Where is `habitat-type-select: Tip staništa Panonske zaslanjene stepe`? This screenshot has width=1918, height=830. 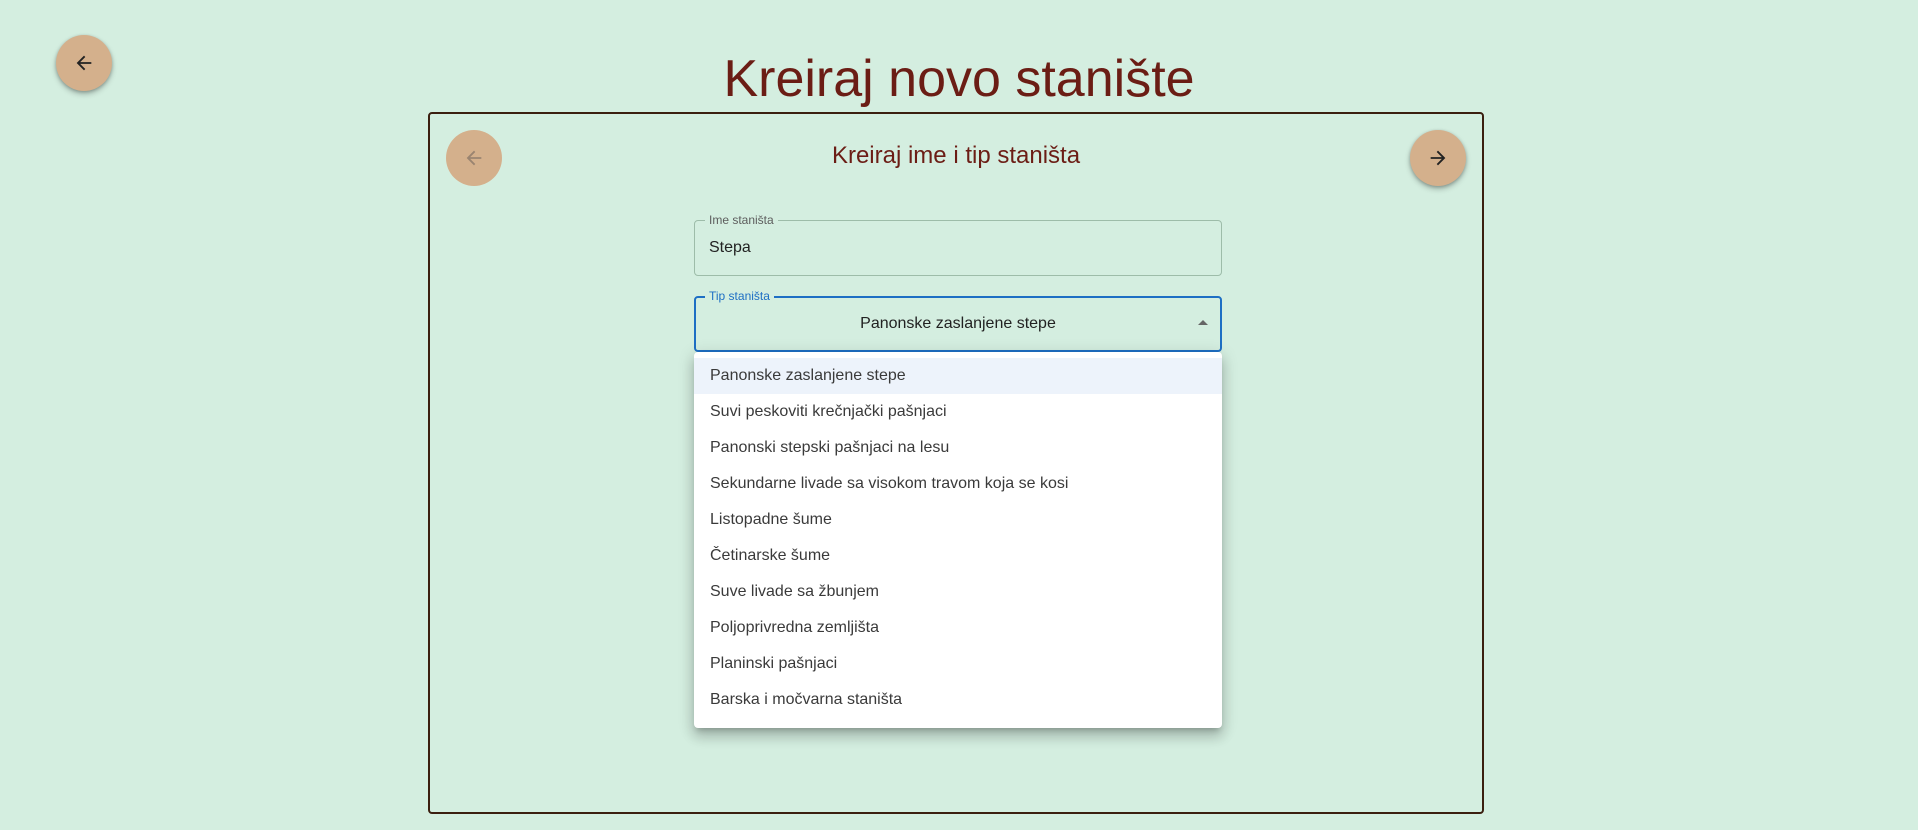
habitat-type-select: Tip staništa Panonske zaslanjene stepe is located at coordinates (958, 320).